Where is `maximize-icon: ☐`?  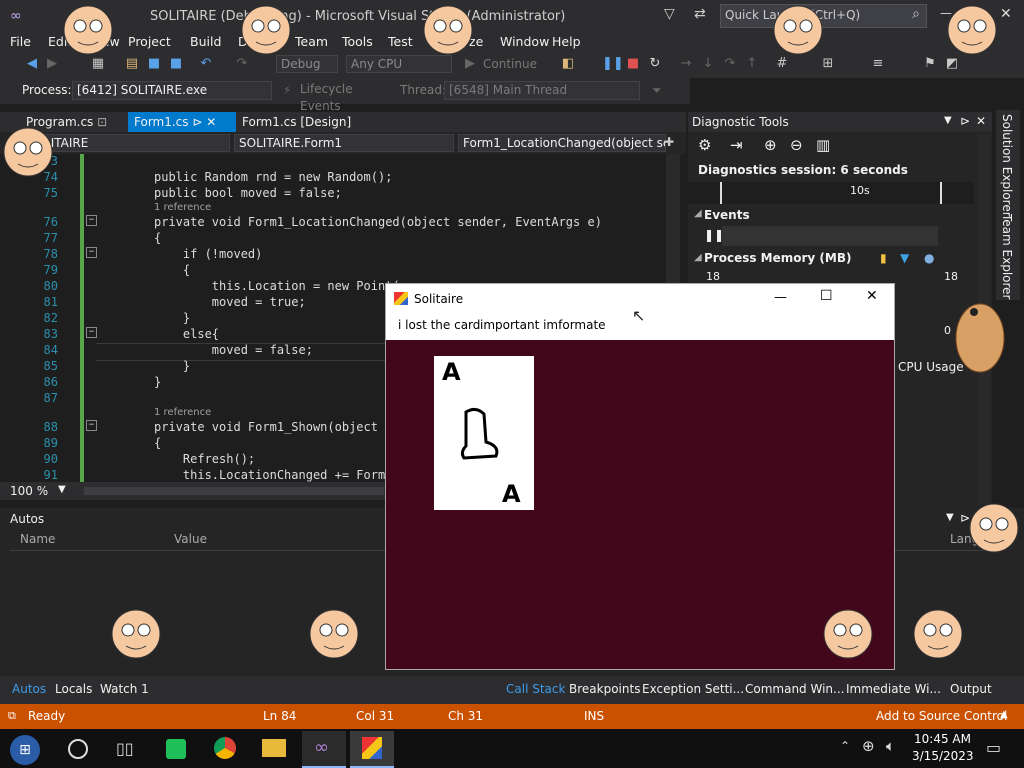
maximize-icon: ☐ is located at coordinates (826, 296).